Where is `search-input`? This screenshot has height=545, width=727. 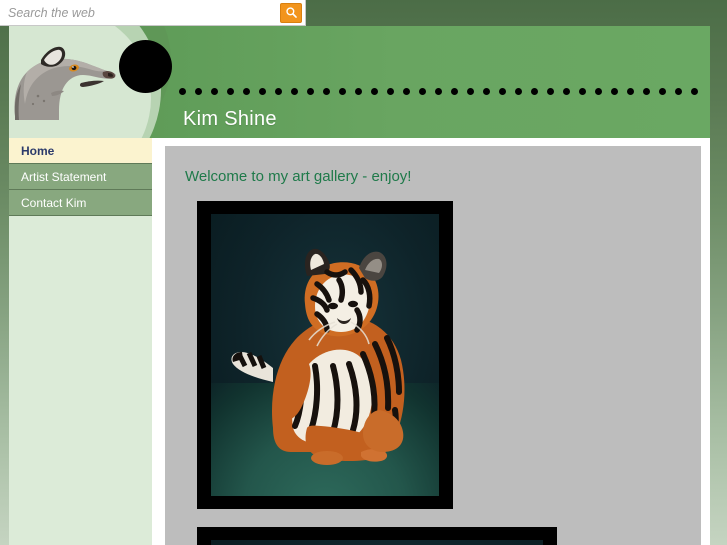
search-input is located at coordinates (140, 12).